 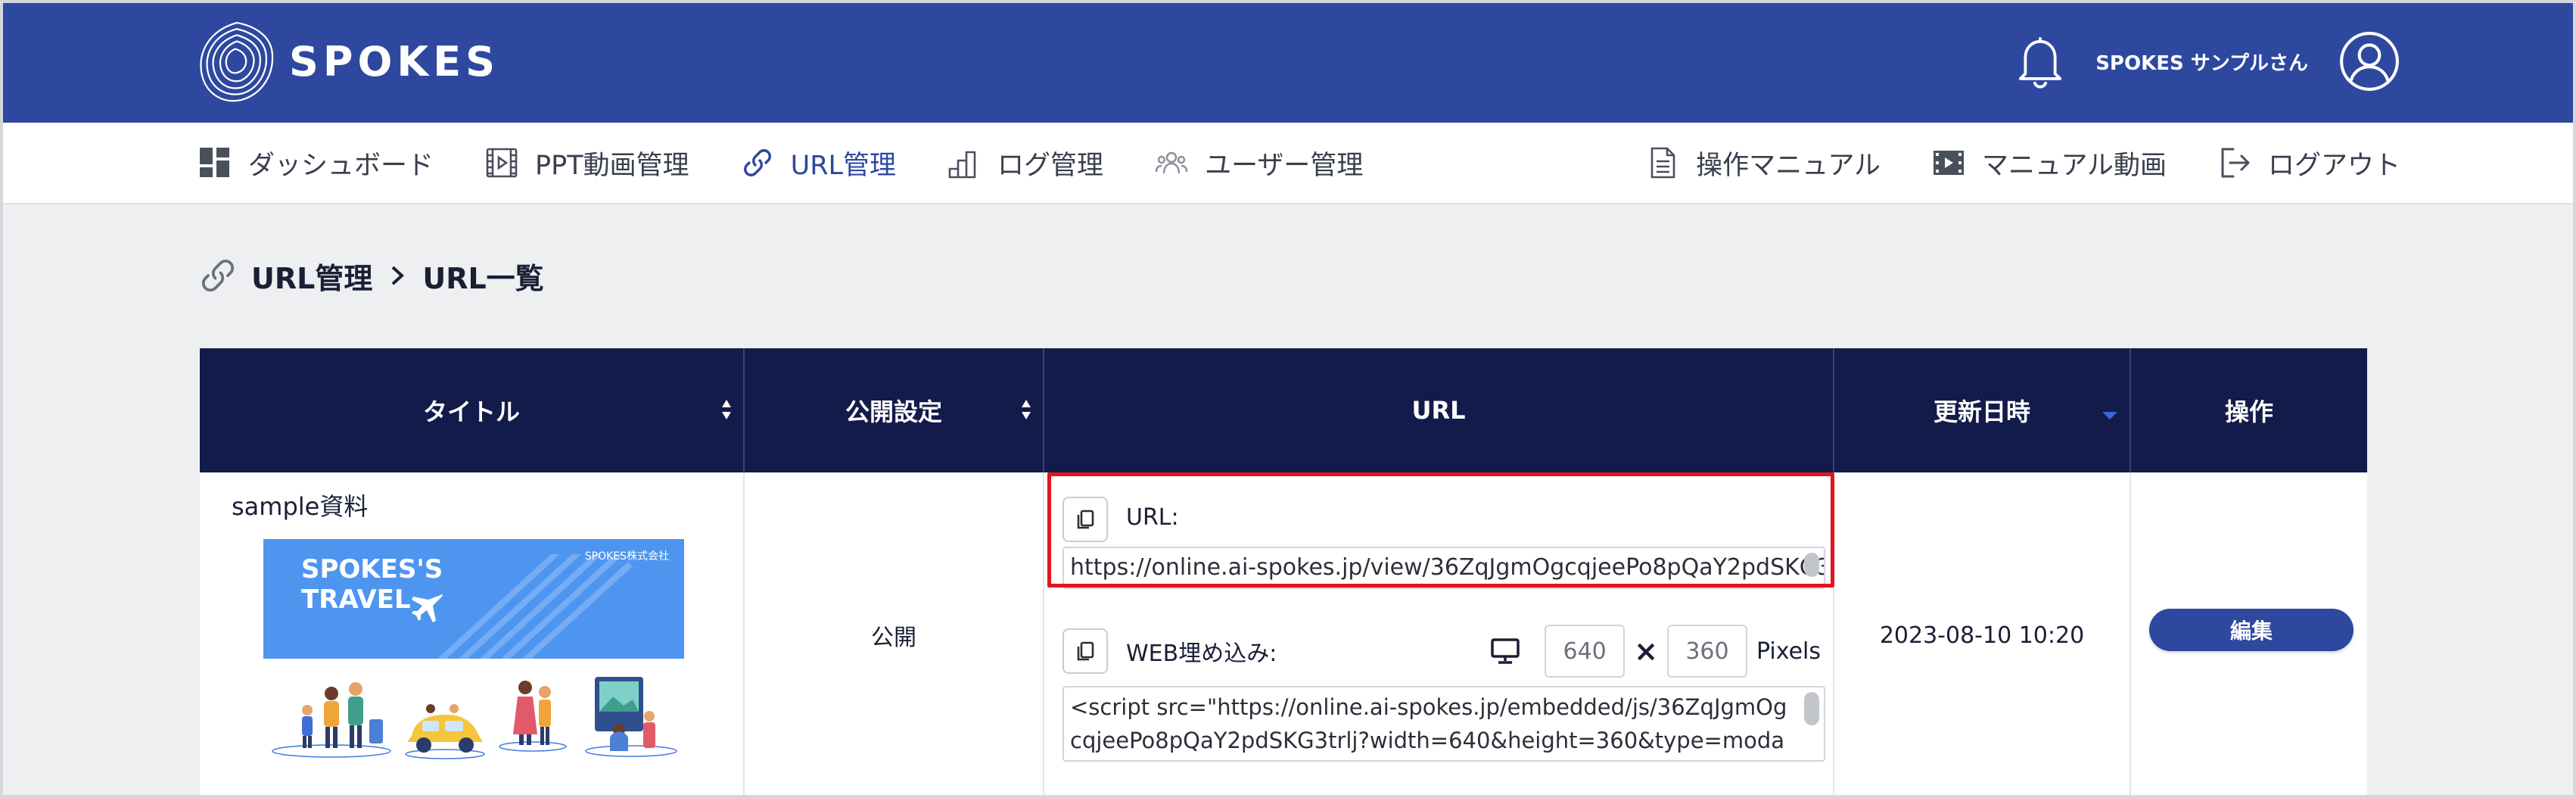 I want to click on brand-name: SPOKES, so click(x=394, y=61).